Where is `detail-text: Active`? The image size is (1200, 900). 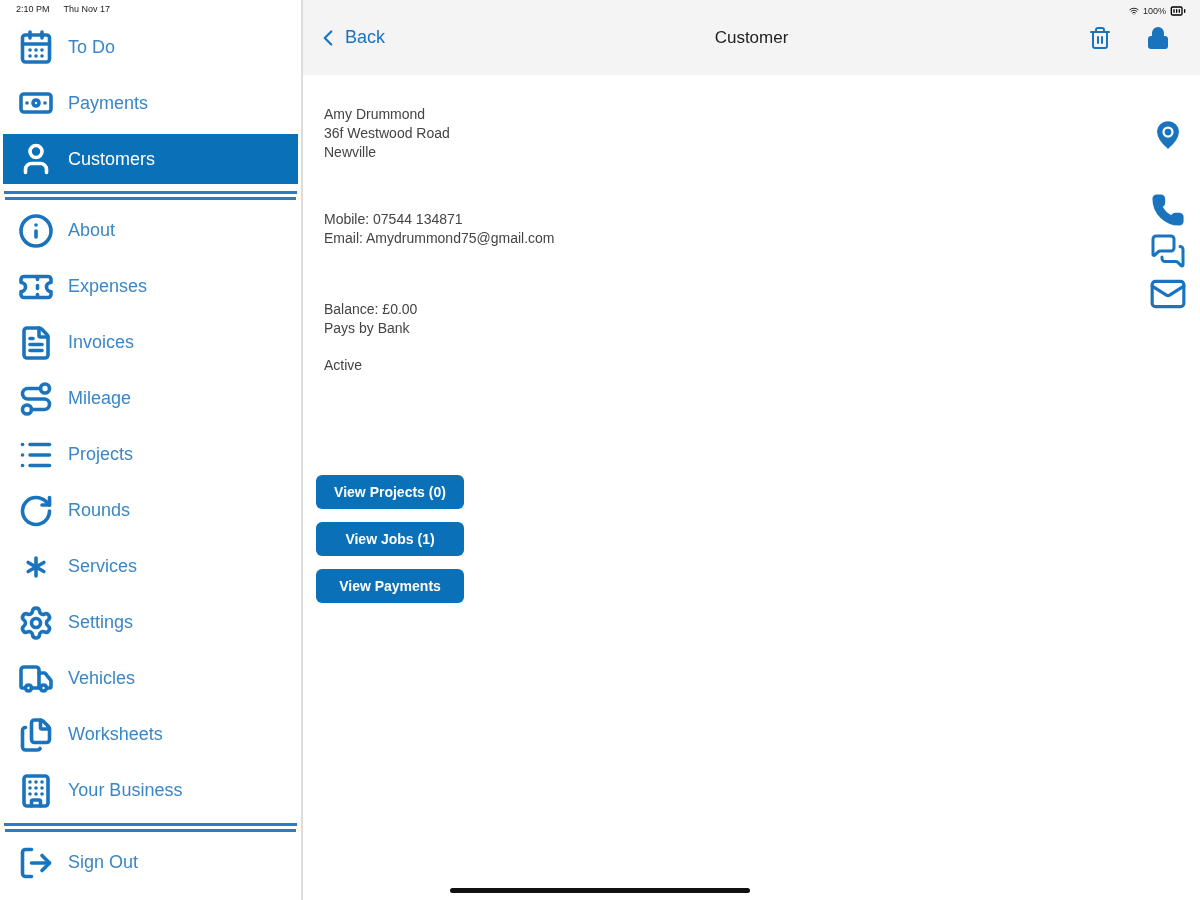 detail-text: Active is located at coordinates (344, 365).